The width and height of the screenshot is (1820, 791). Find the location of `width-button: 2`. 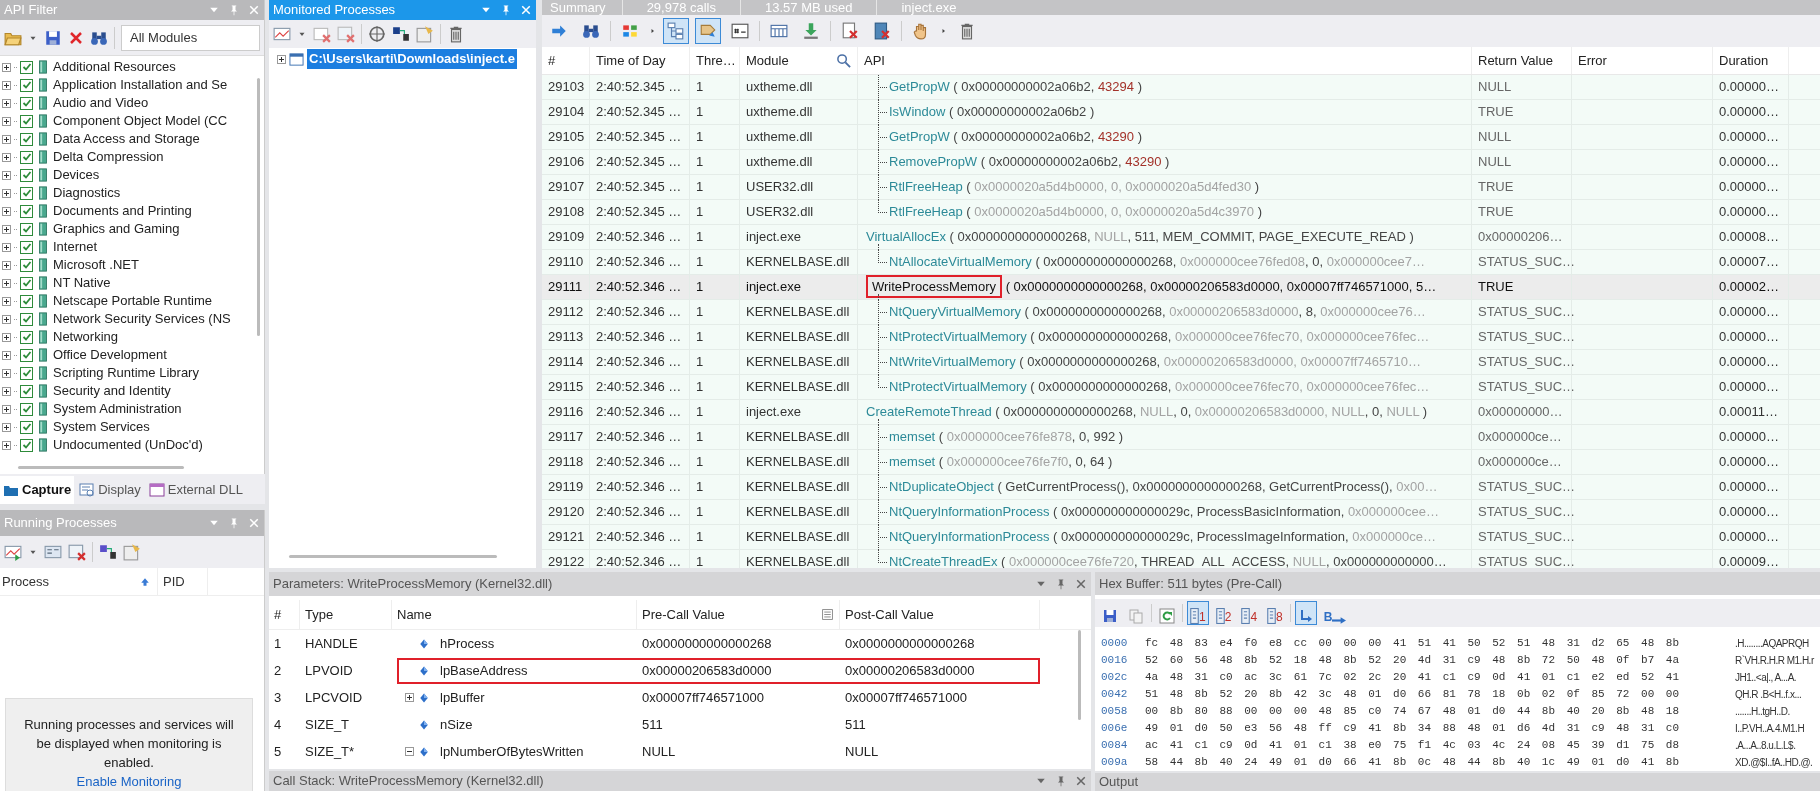

width-button: 2 is located at coordinates (1223, 612).